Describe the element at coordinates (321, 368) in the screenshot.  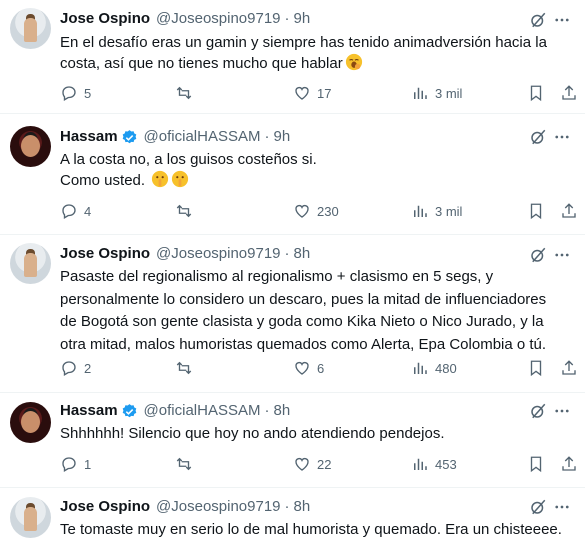
I see `like-count: 6` at that location.